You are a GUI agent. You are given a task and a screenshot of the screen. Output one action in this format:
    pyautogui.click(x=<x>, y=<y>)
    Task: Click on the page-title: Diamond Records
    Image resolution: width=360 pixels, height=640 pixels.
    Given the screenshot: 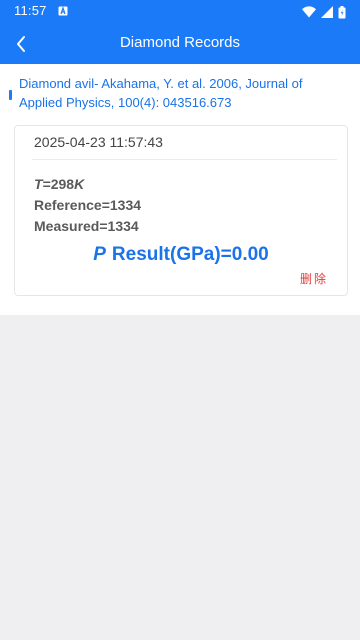 What is the action you would take?
    pyautogui.click(x=180, y=42)
    